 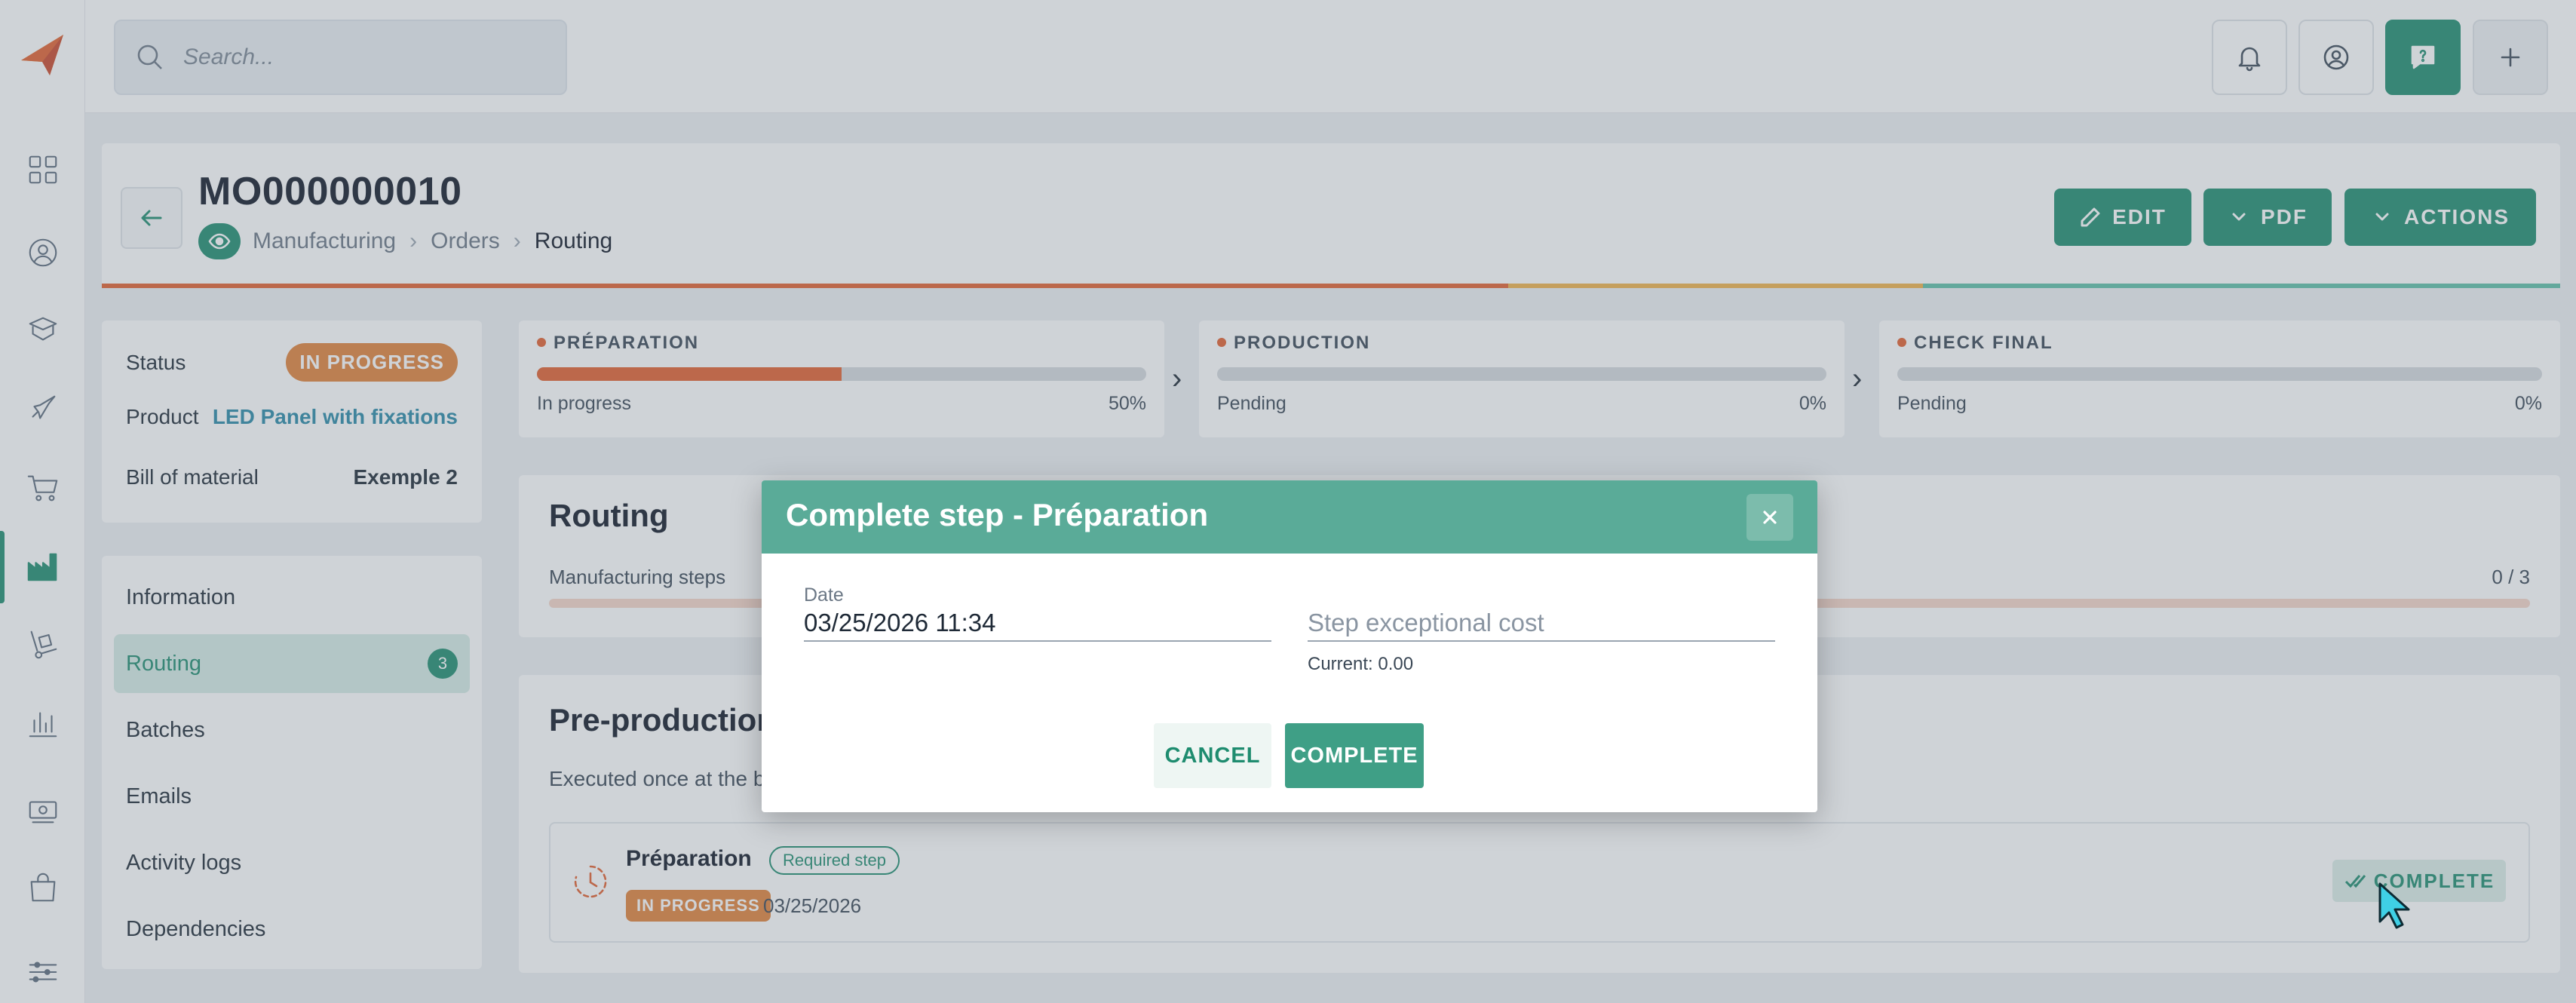 What do you see at coordinates (824, 595) in the screenshot?
I see `date-field-label: Date` at bounding box center [824, 595].